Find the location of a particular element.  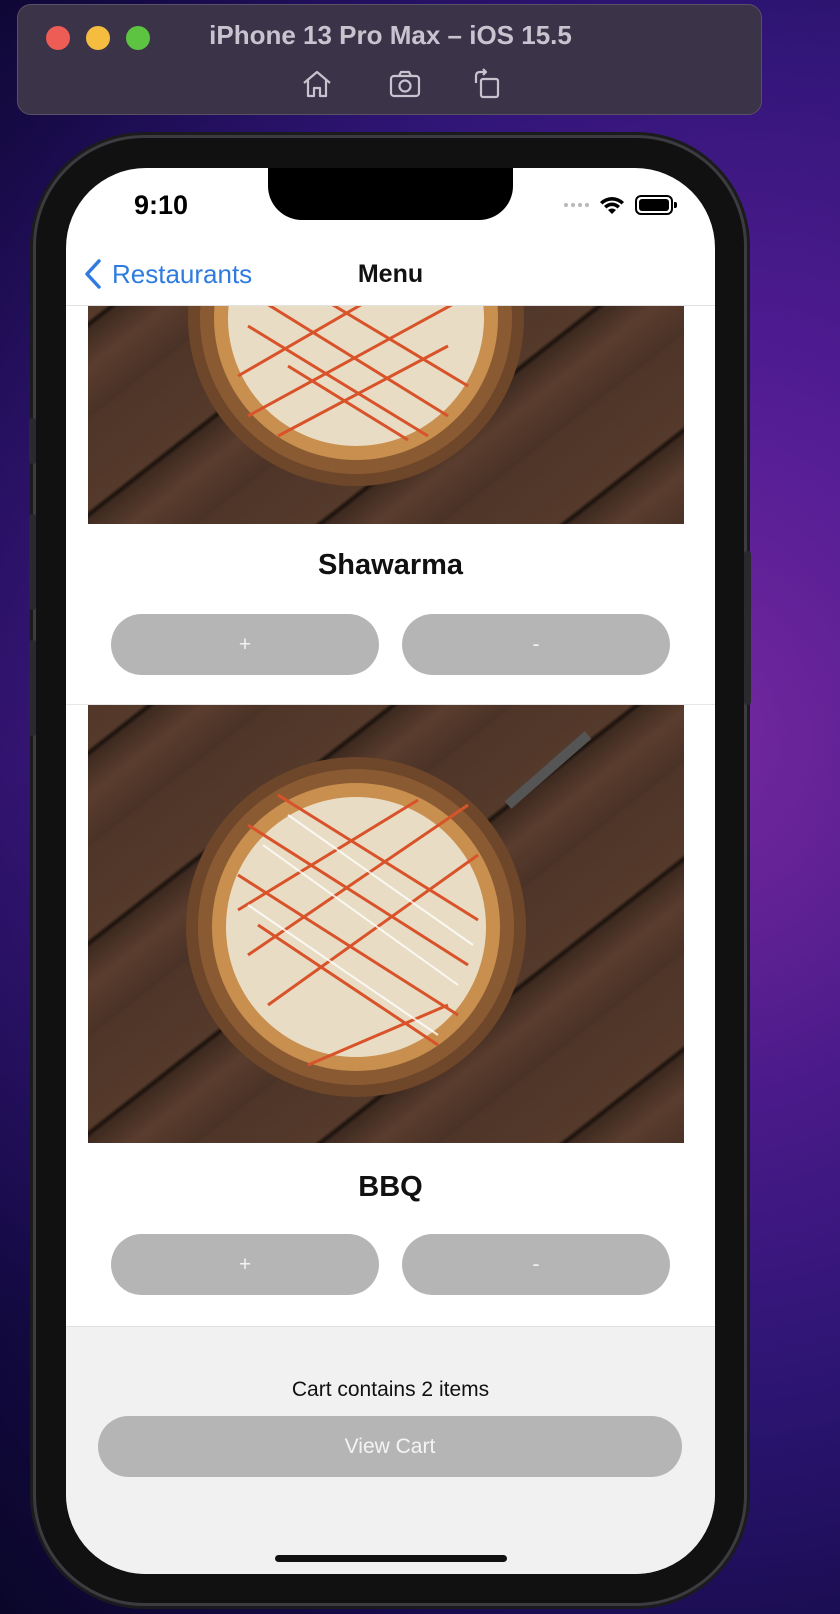

navigation-bar: Restaurants Menu is located at coordinates (390, 277).